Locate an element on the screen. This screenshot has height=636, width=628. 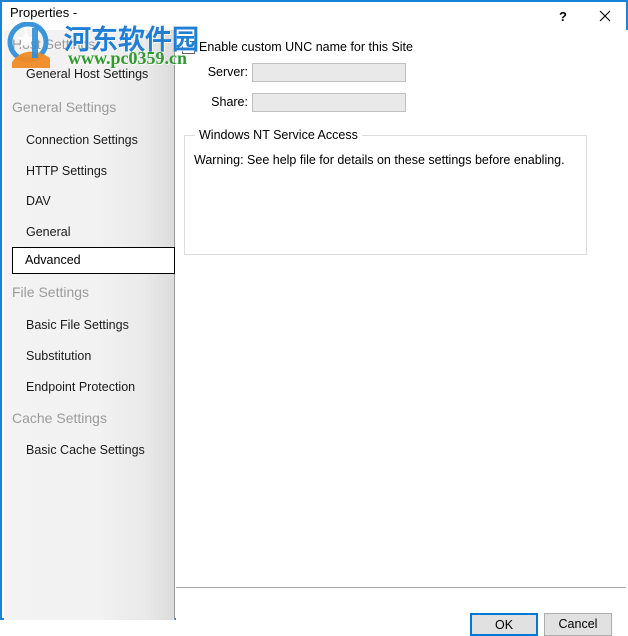
sidebar-item-advanced-label: Advanced is located at coordinates (53, 260).